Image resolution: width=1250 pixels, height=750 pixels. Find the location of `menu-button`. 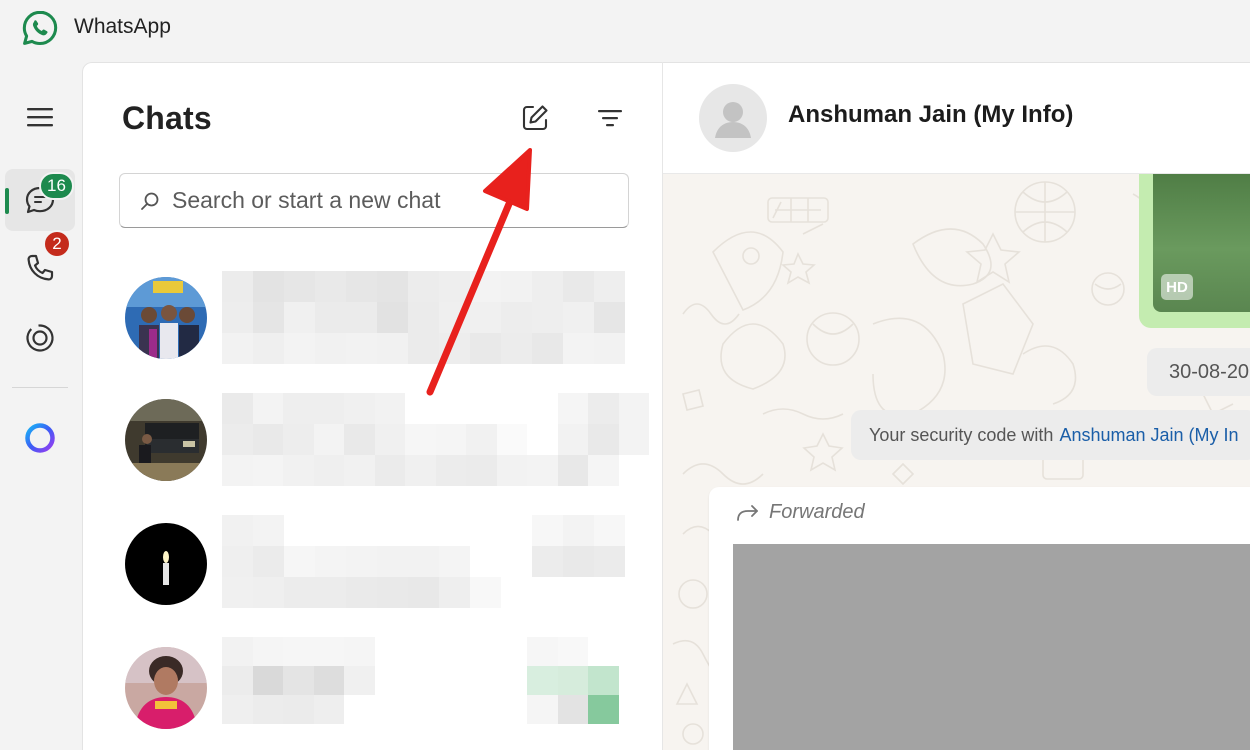

menu-button is located at coordinates (40, 117).